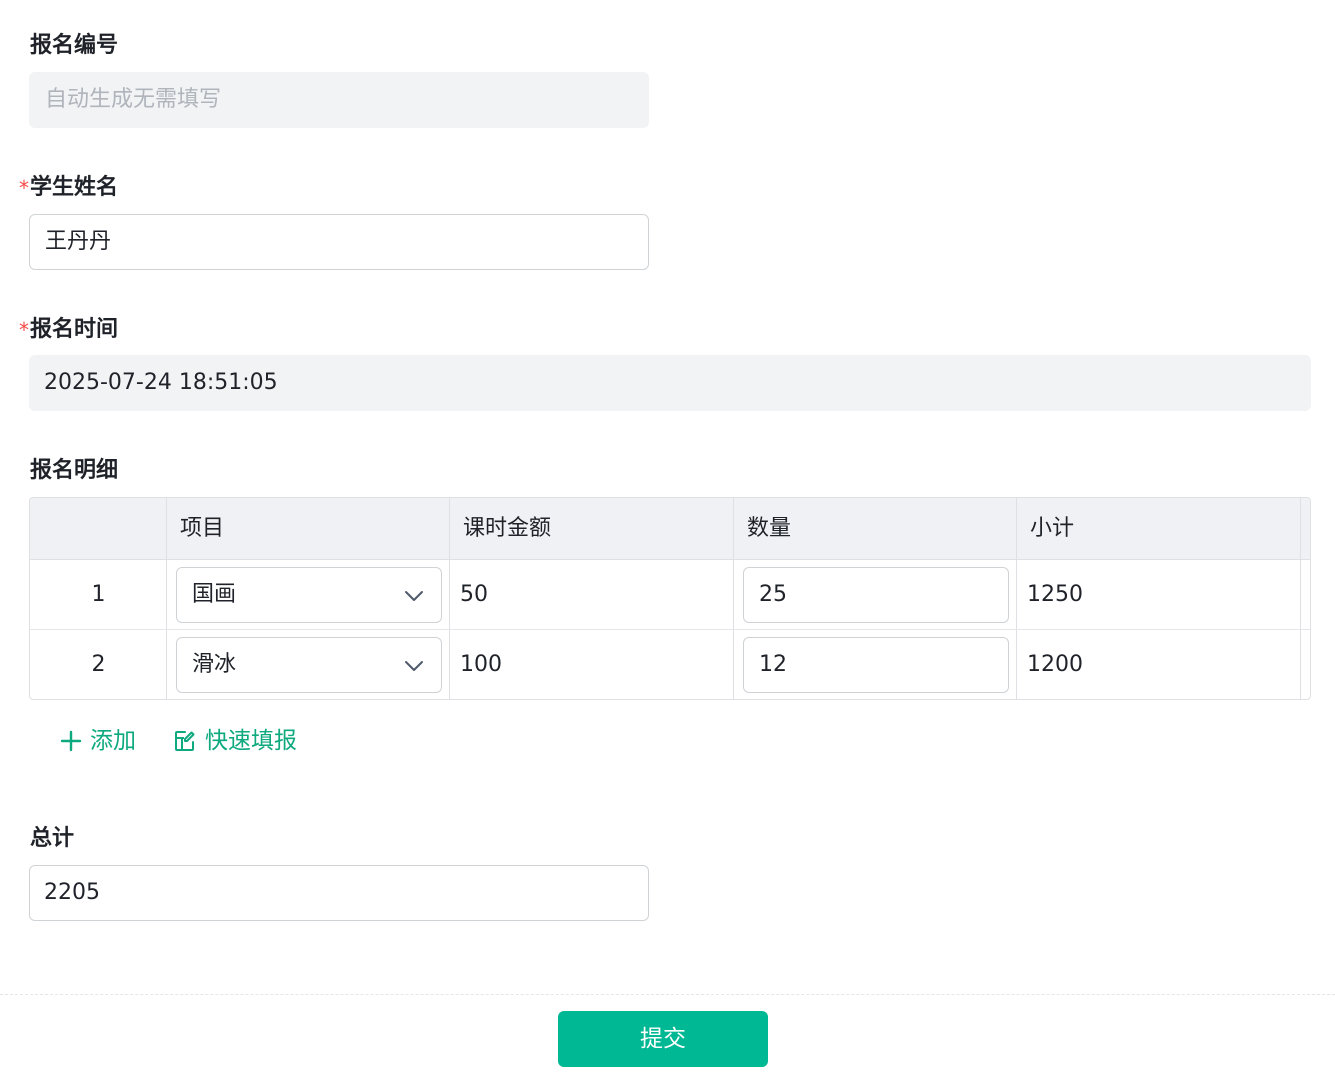  What do you see at coordinates (251, 741) in the screenshot?
I see `quick-fill-label: 快速填报` at bounding box center [251, 741].